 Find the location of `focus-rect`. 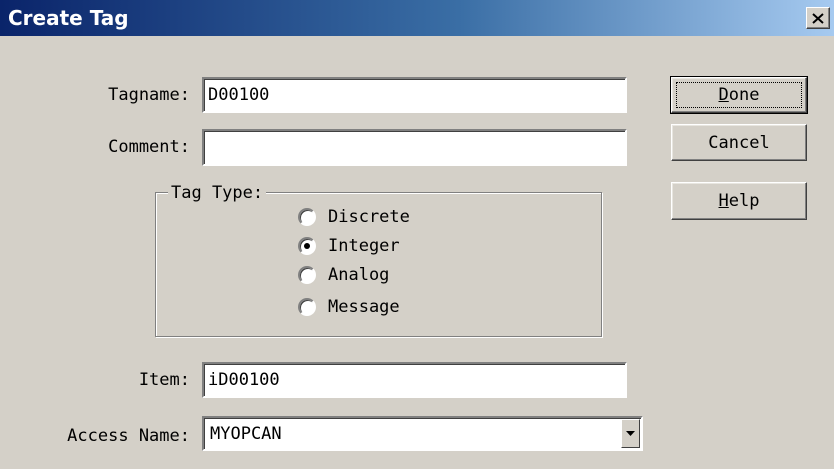

focus-rect is located at coordinates (739, 95).